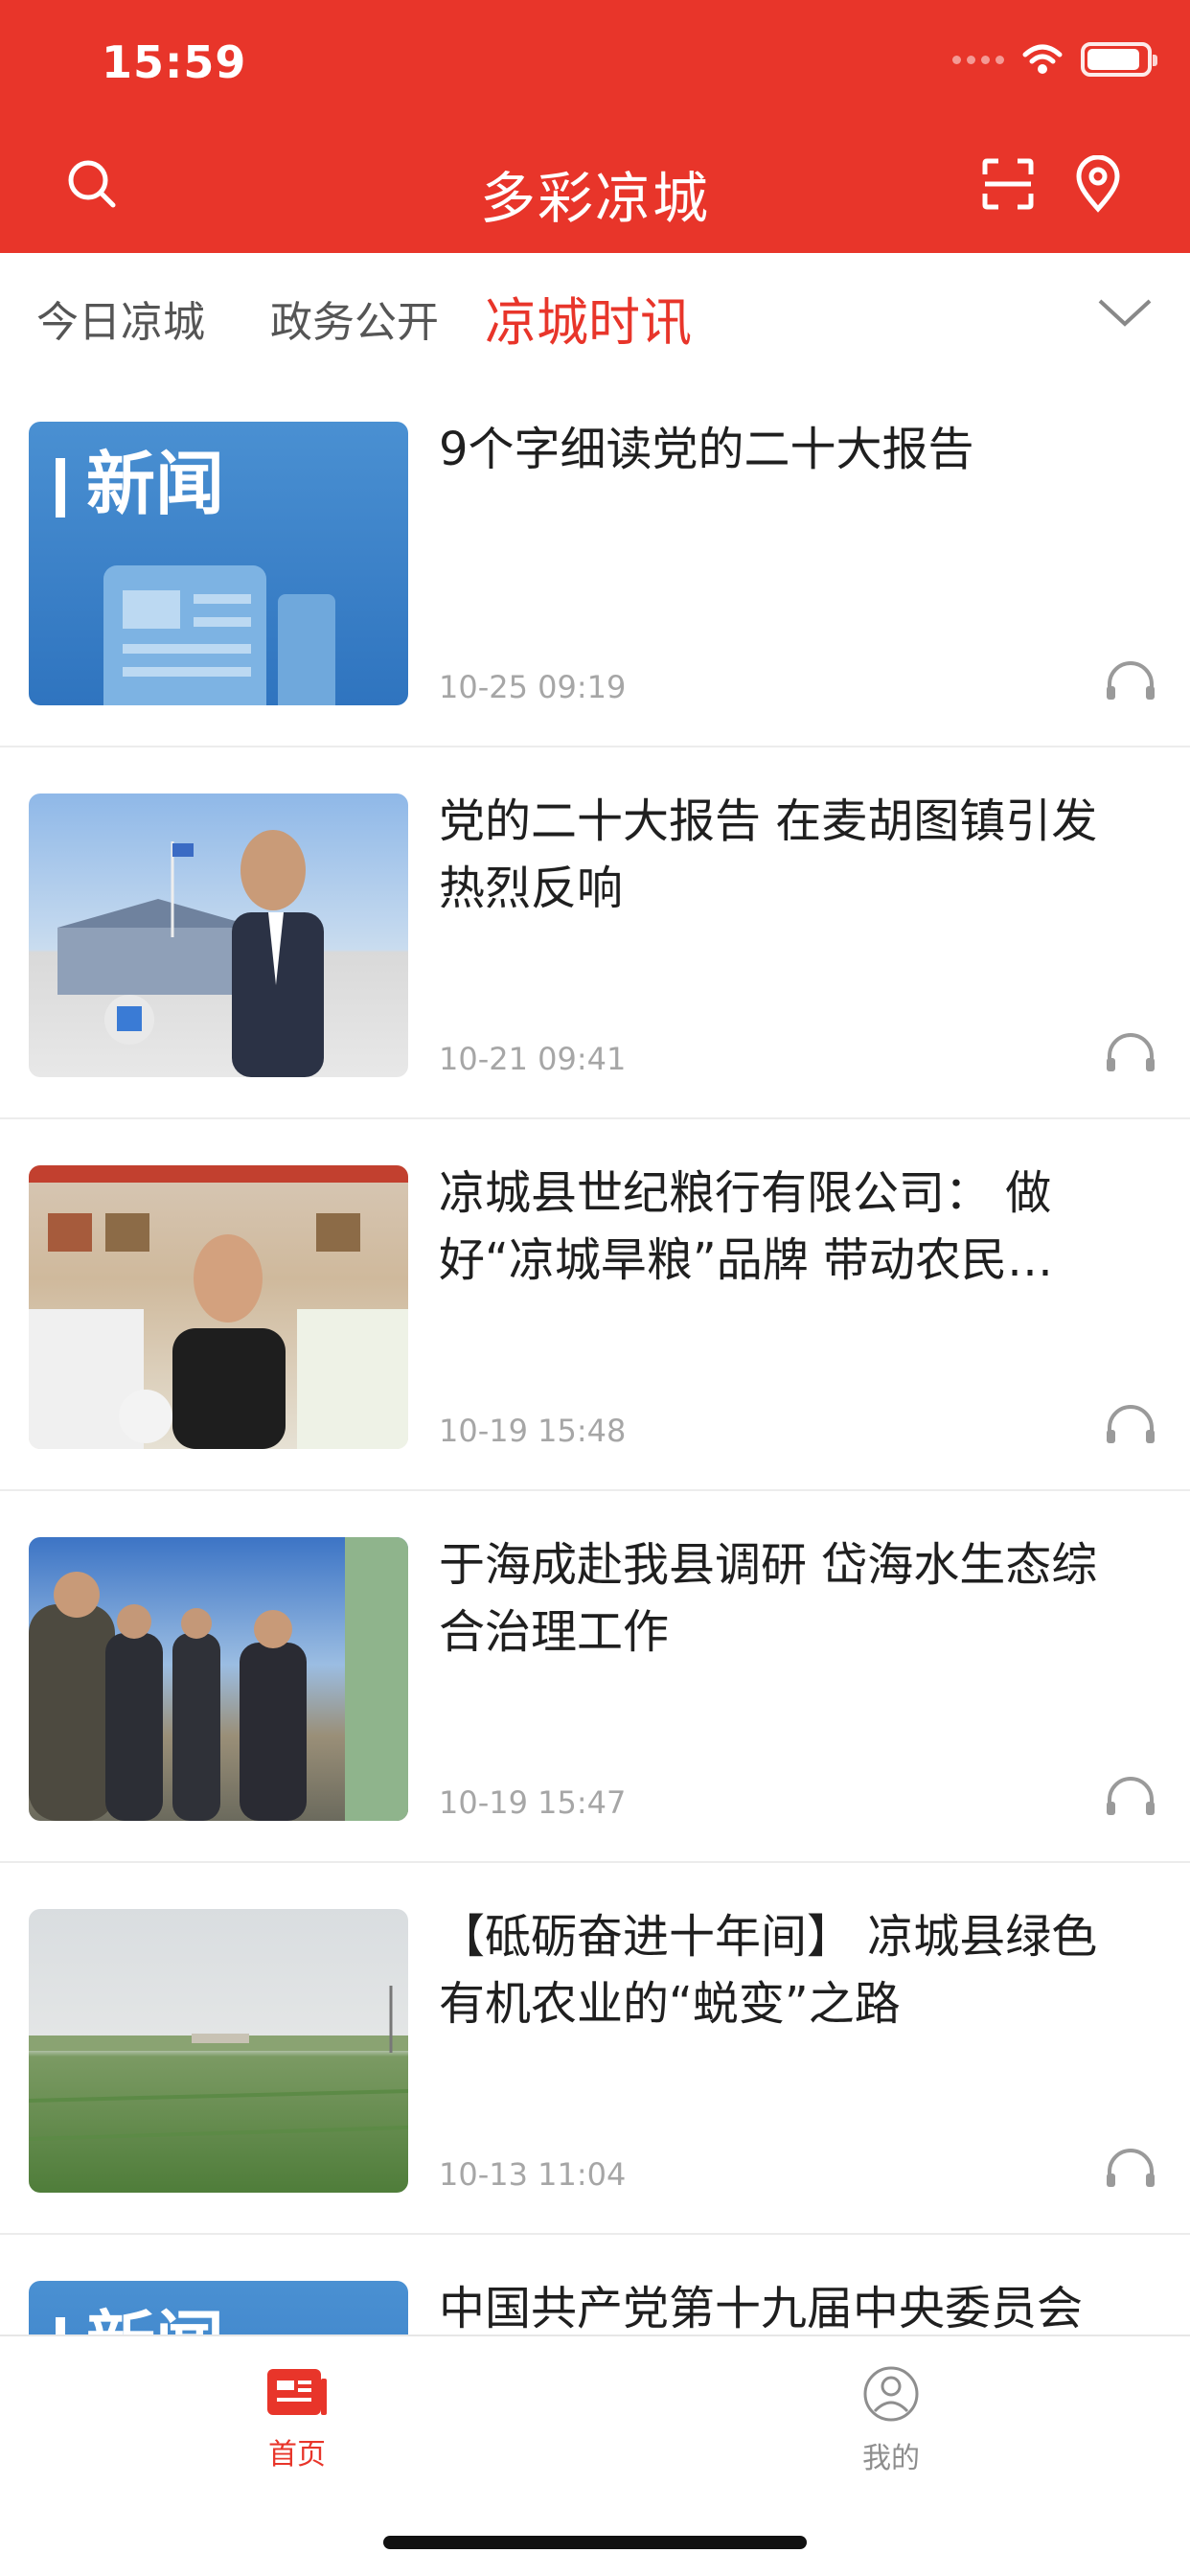 This screenshot has width=1190, height=2576. I want to click on news-item: 【砥砺奋进十年间】 凉城县绿色有机农业的“蜕变”之路 10-13 11:04, so click(595, 2049).